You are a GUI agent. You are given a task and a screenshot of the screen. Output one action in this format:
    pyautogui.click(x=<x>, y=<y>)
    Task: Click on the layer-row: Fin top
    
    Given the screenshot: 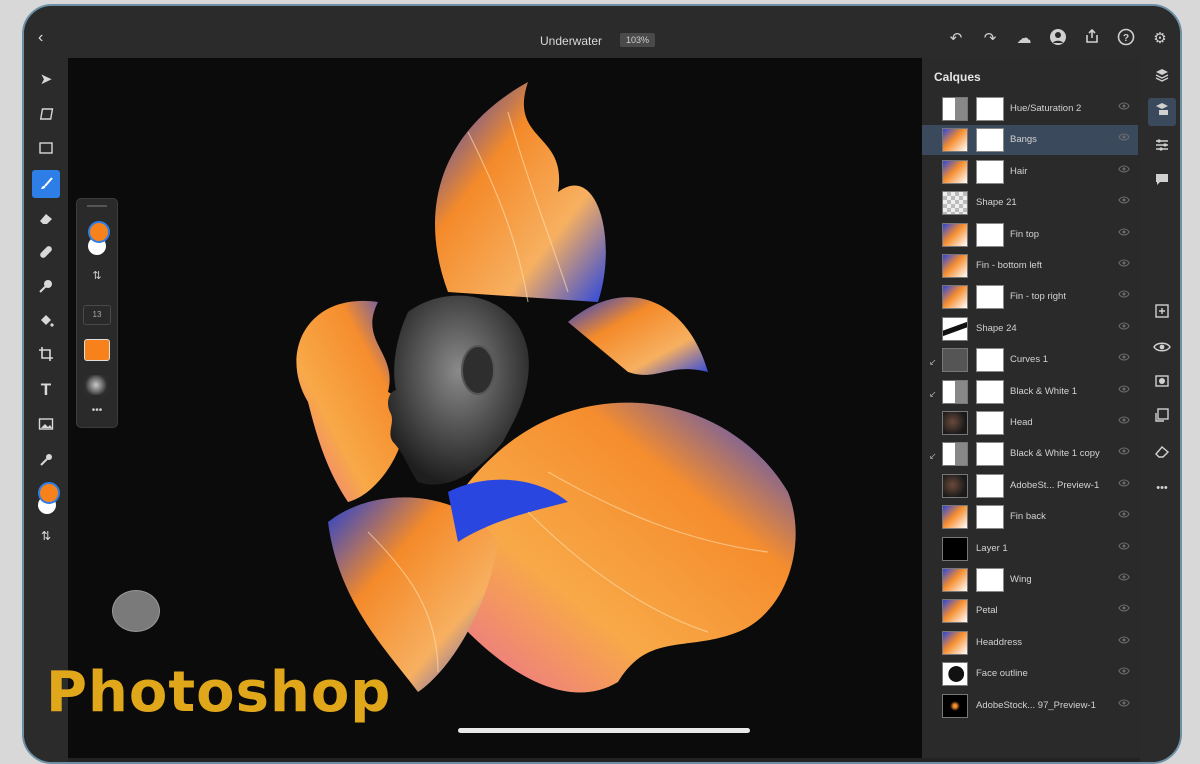 What is the action you would take?
    pyautogui.click(x=1030, y=235)
    